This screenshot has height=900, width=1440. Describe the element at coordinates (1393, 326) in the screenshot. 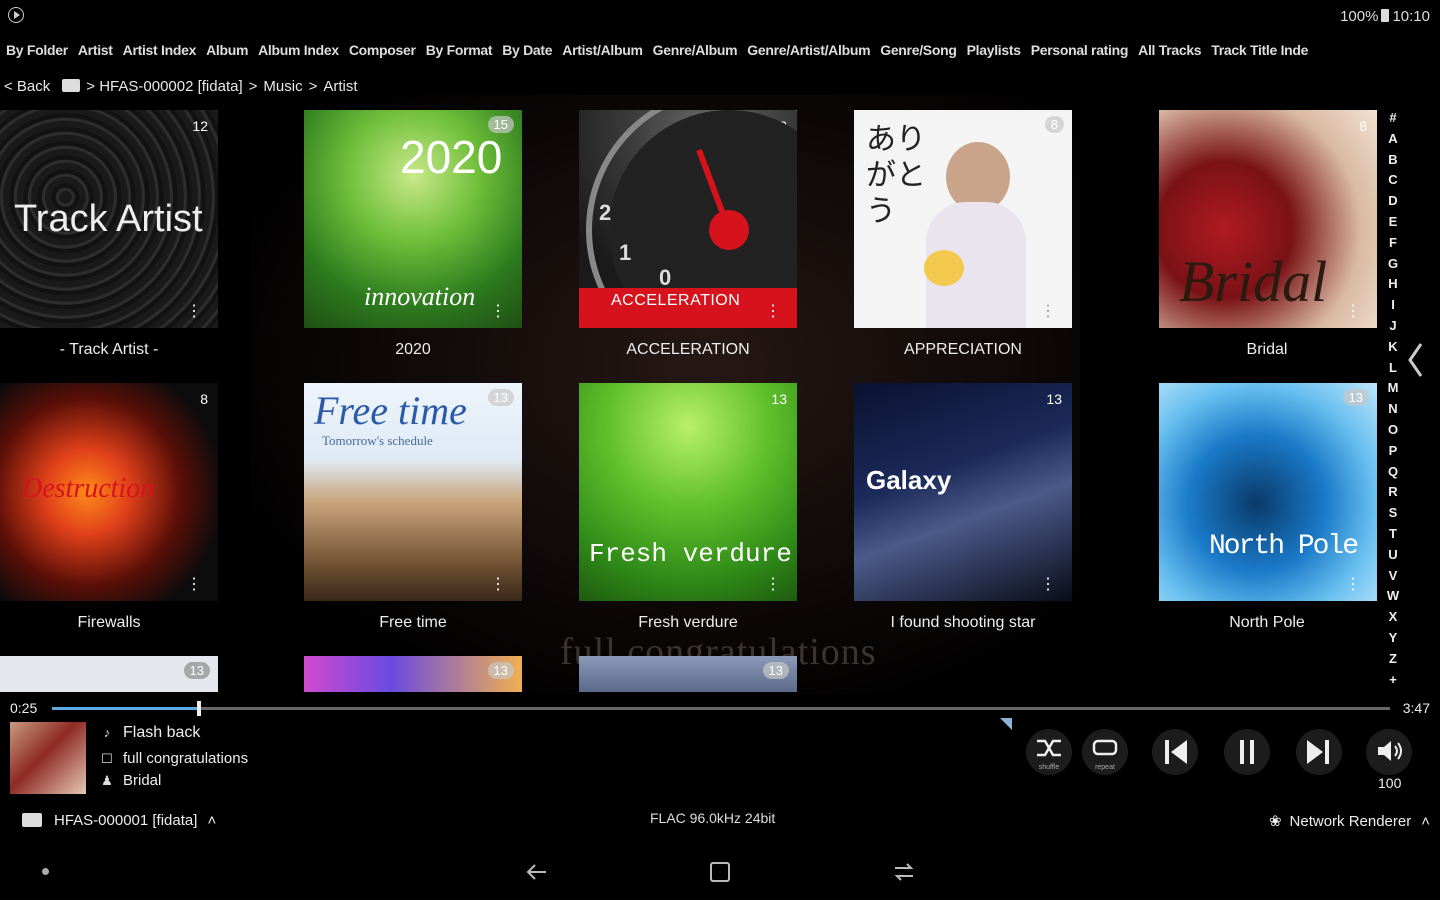

I see `alphabet-index-letter: J` at that location.